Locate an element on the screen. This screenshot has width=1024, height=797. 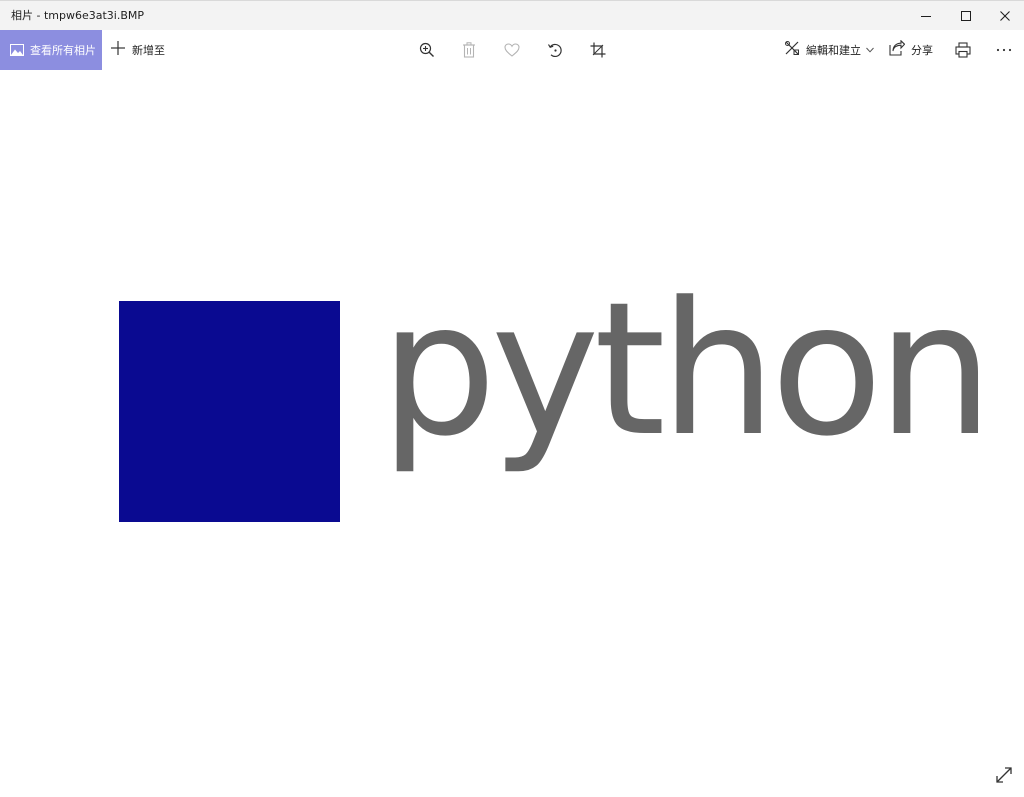
delete-button is located at coordinates (469, 50).